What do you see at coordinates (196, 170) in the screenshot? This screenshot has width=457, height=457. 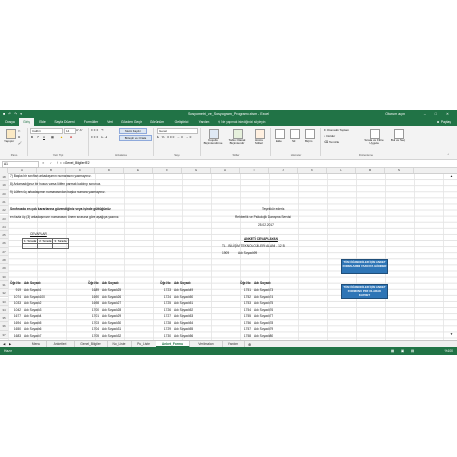 I see `column-header: G` at bounding box center [196, 170].